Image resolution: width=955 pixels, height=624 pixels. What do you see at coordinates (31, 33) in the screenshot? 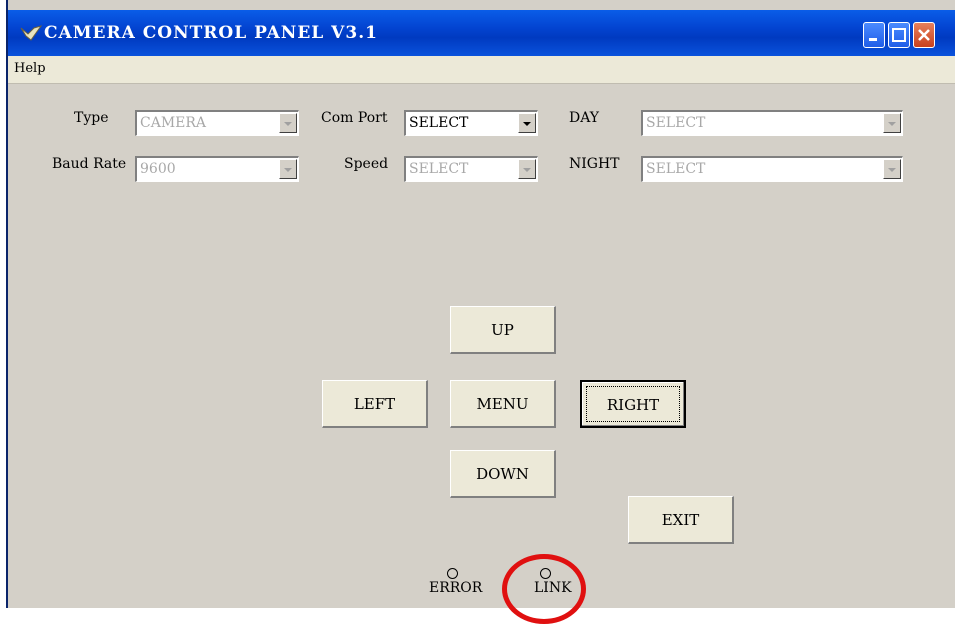
I see `app-icon` at bounding box center [31, 33].